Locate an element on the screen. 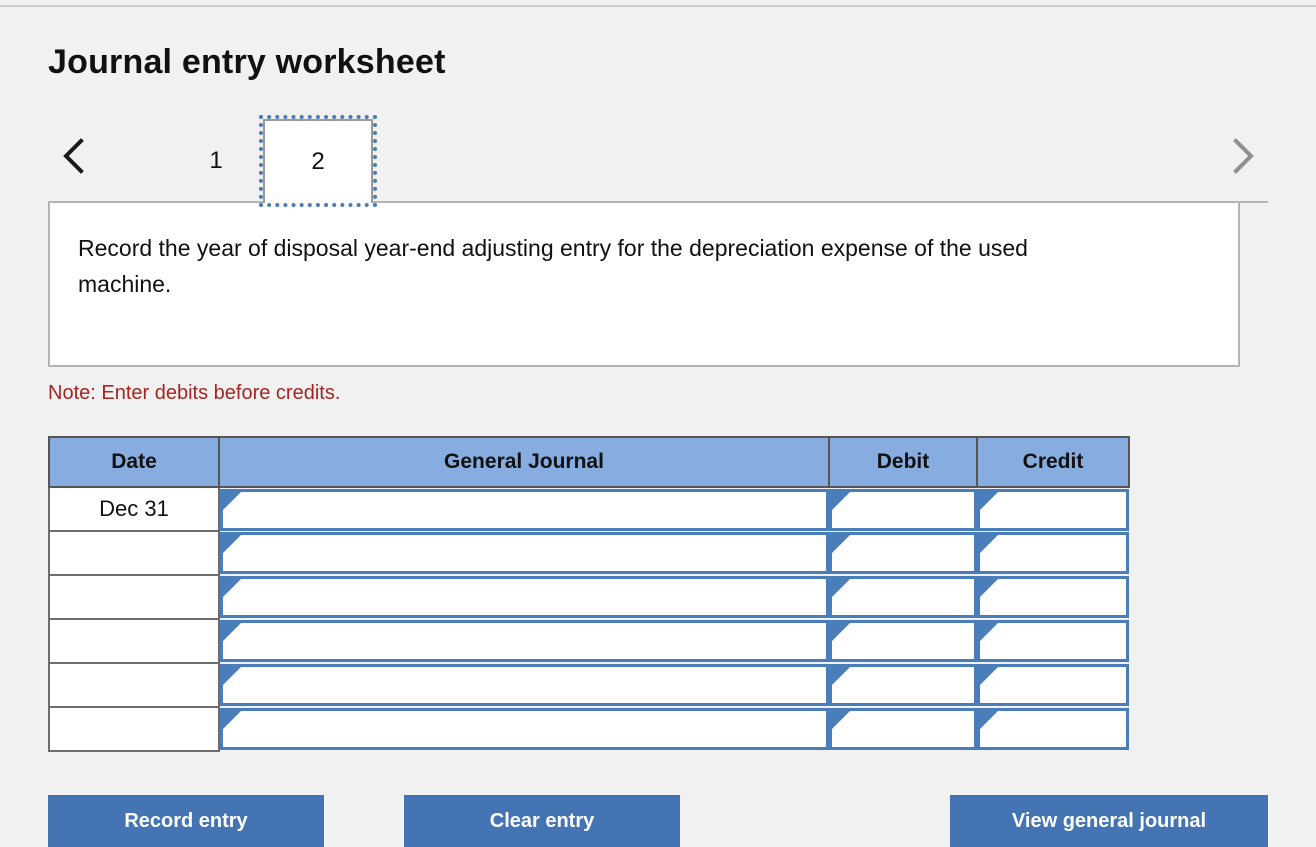 The height and width of the screenshot is (847, 1316). prev-page-button is located at coordinates (74, 156).